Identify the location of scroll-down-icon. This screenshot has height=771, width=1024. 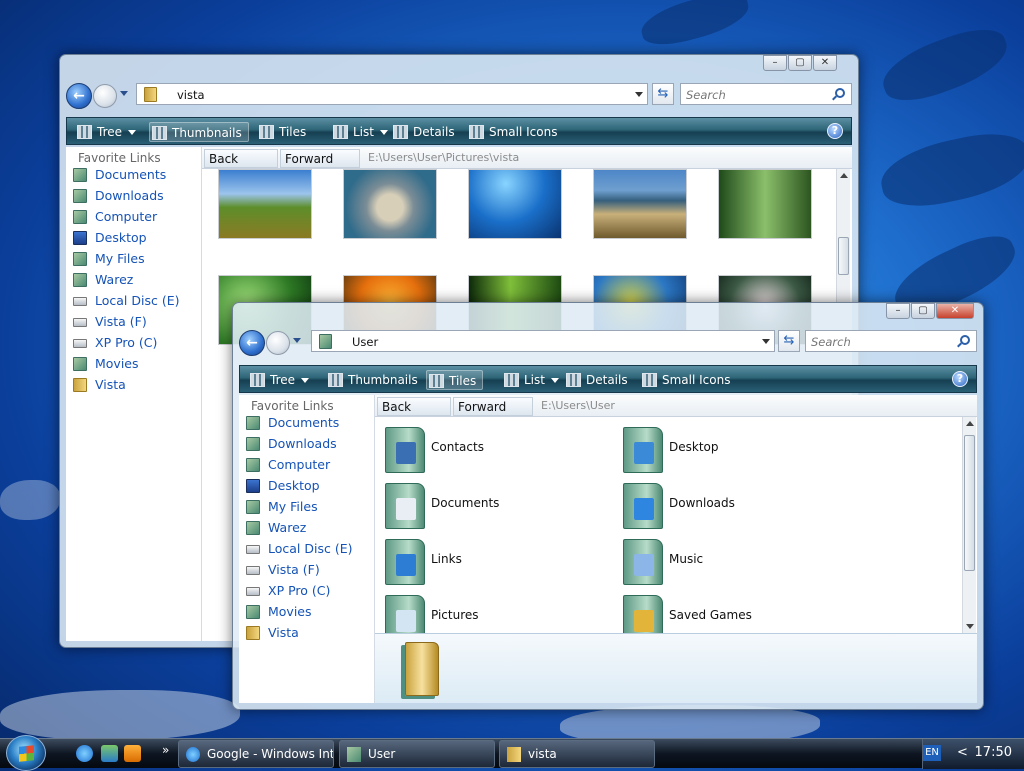
(970, 626).